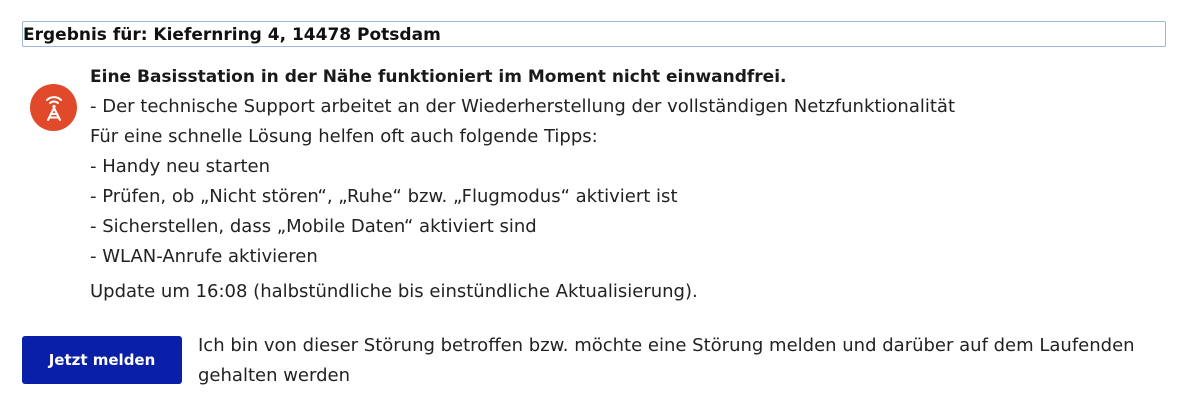 The height and width of the screenshot is (404, 1186). What do you see at coordinates (180, 166) in the screenshot?
I see `tip-item: - Handy neu starten` at bounding box center [180, 166].